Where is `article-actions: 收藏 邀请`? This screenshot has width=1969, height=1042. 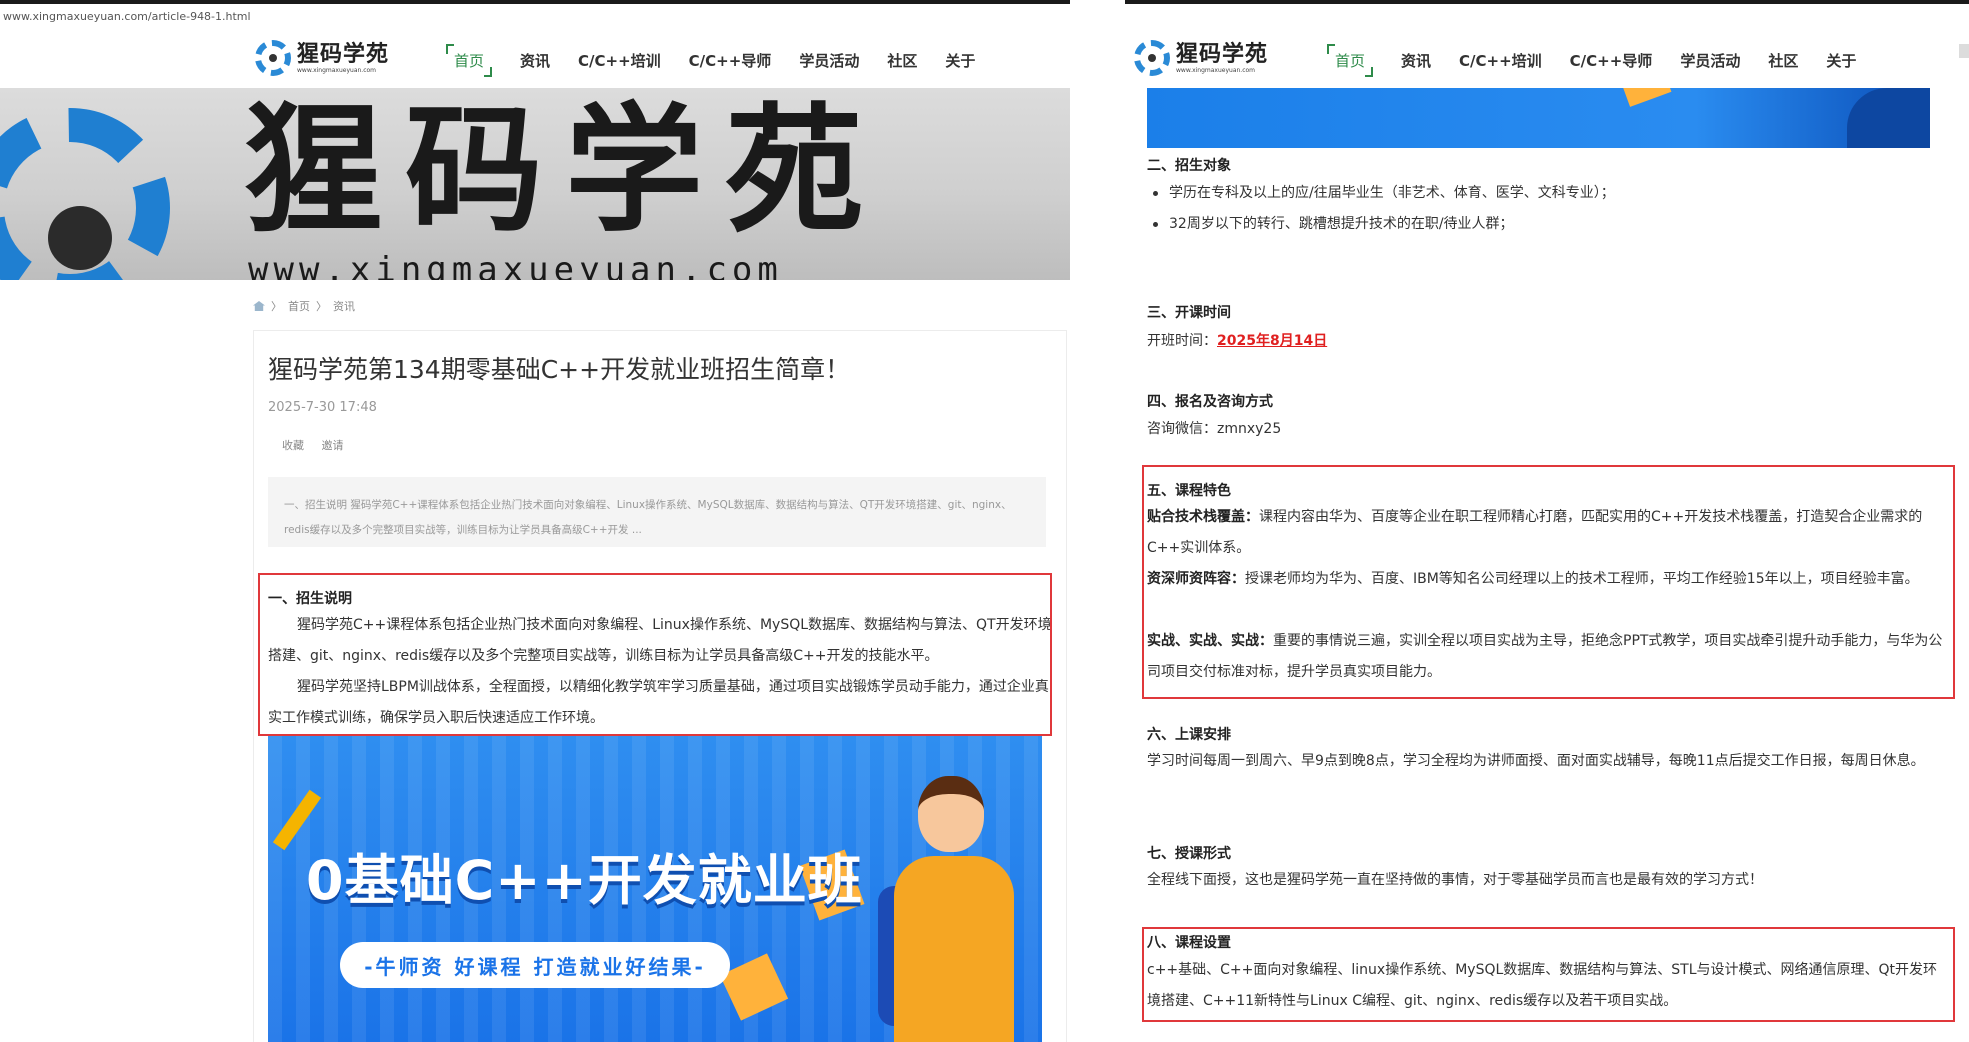
article-actions: 收藏 邀请 is located at coordinates (320, 445).